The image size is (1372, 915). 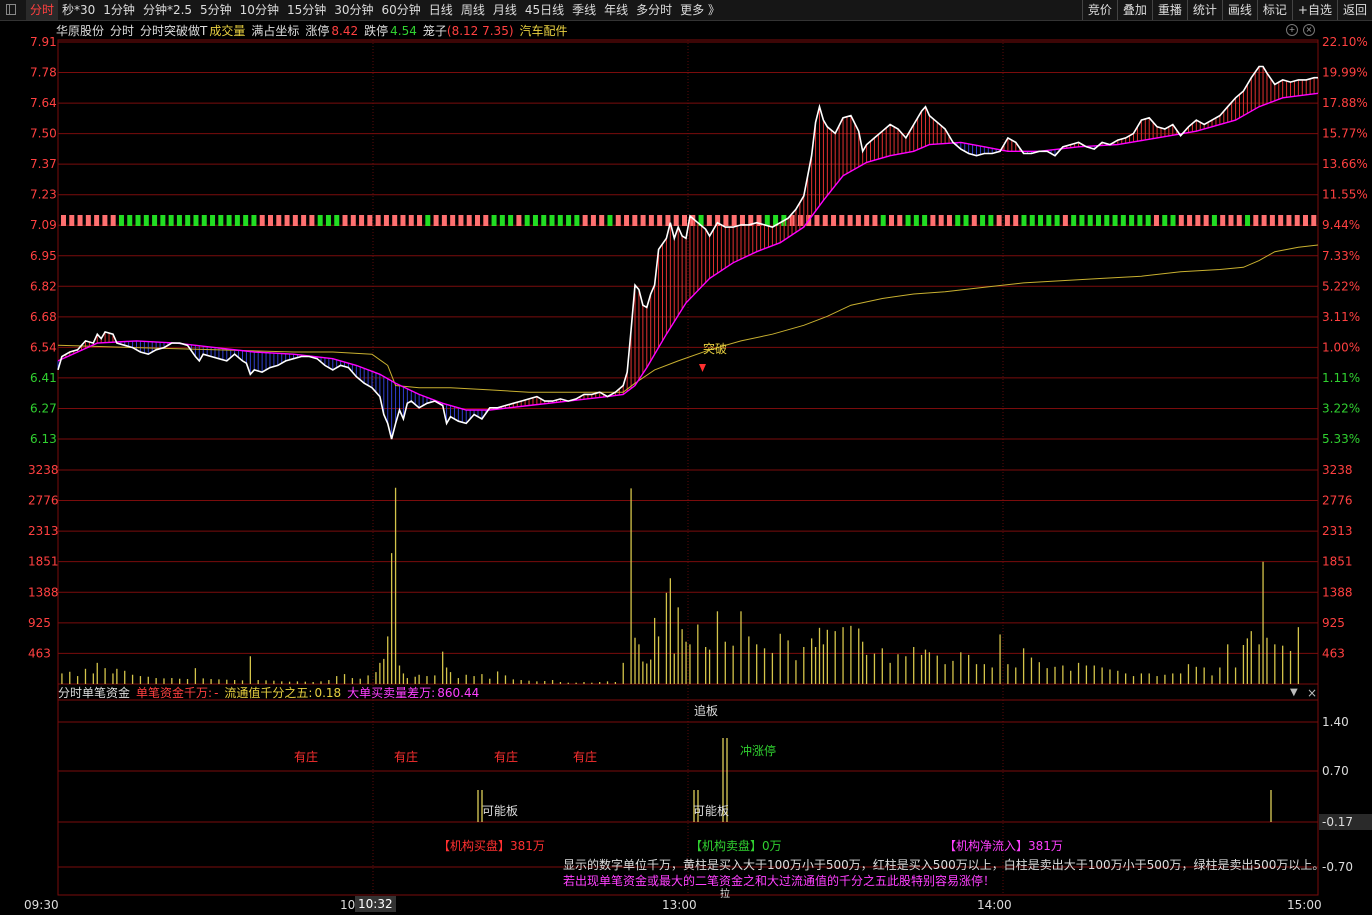 What do you see at coordinates (736, 846) in the screenshot?
I see `inst-sell: 【机构卖盘】0万` at bounding box center [736, 846].